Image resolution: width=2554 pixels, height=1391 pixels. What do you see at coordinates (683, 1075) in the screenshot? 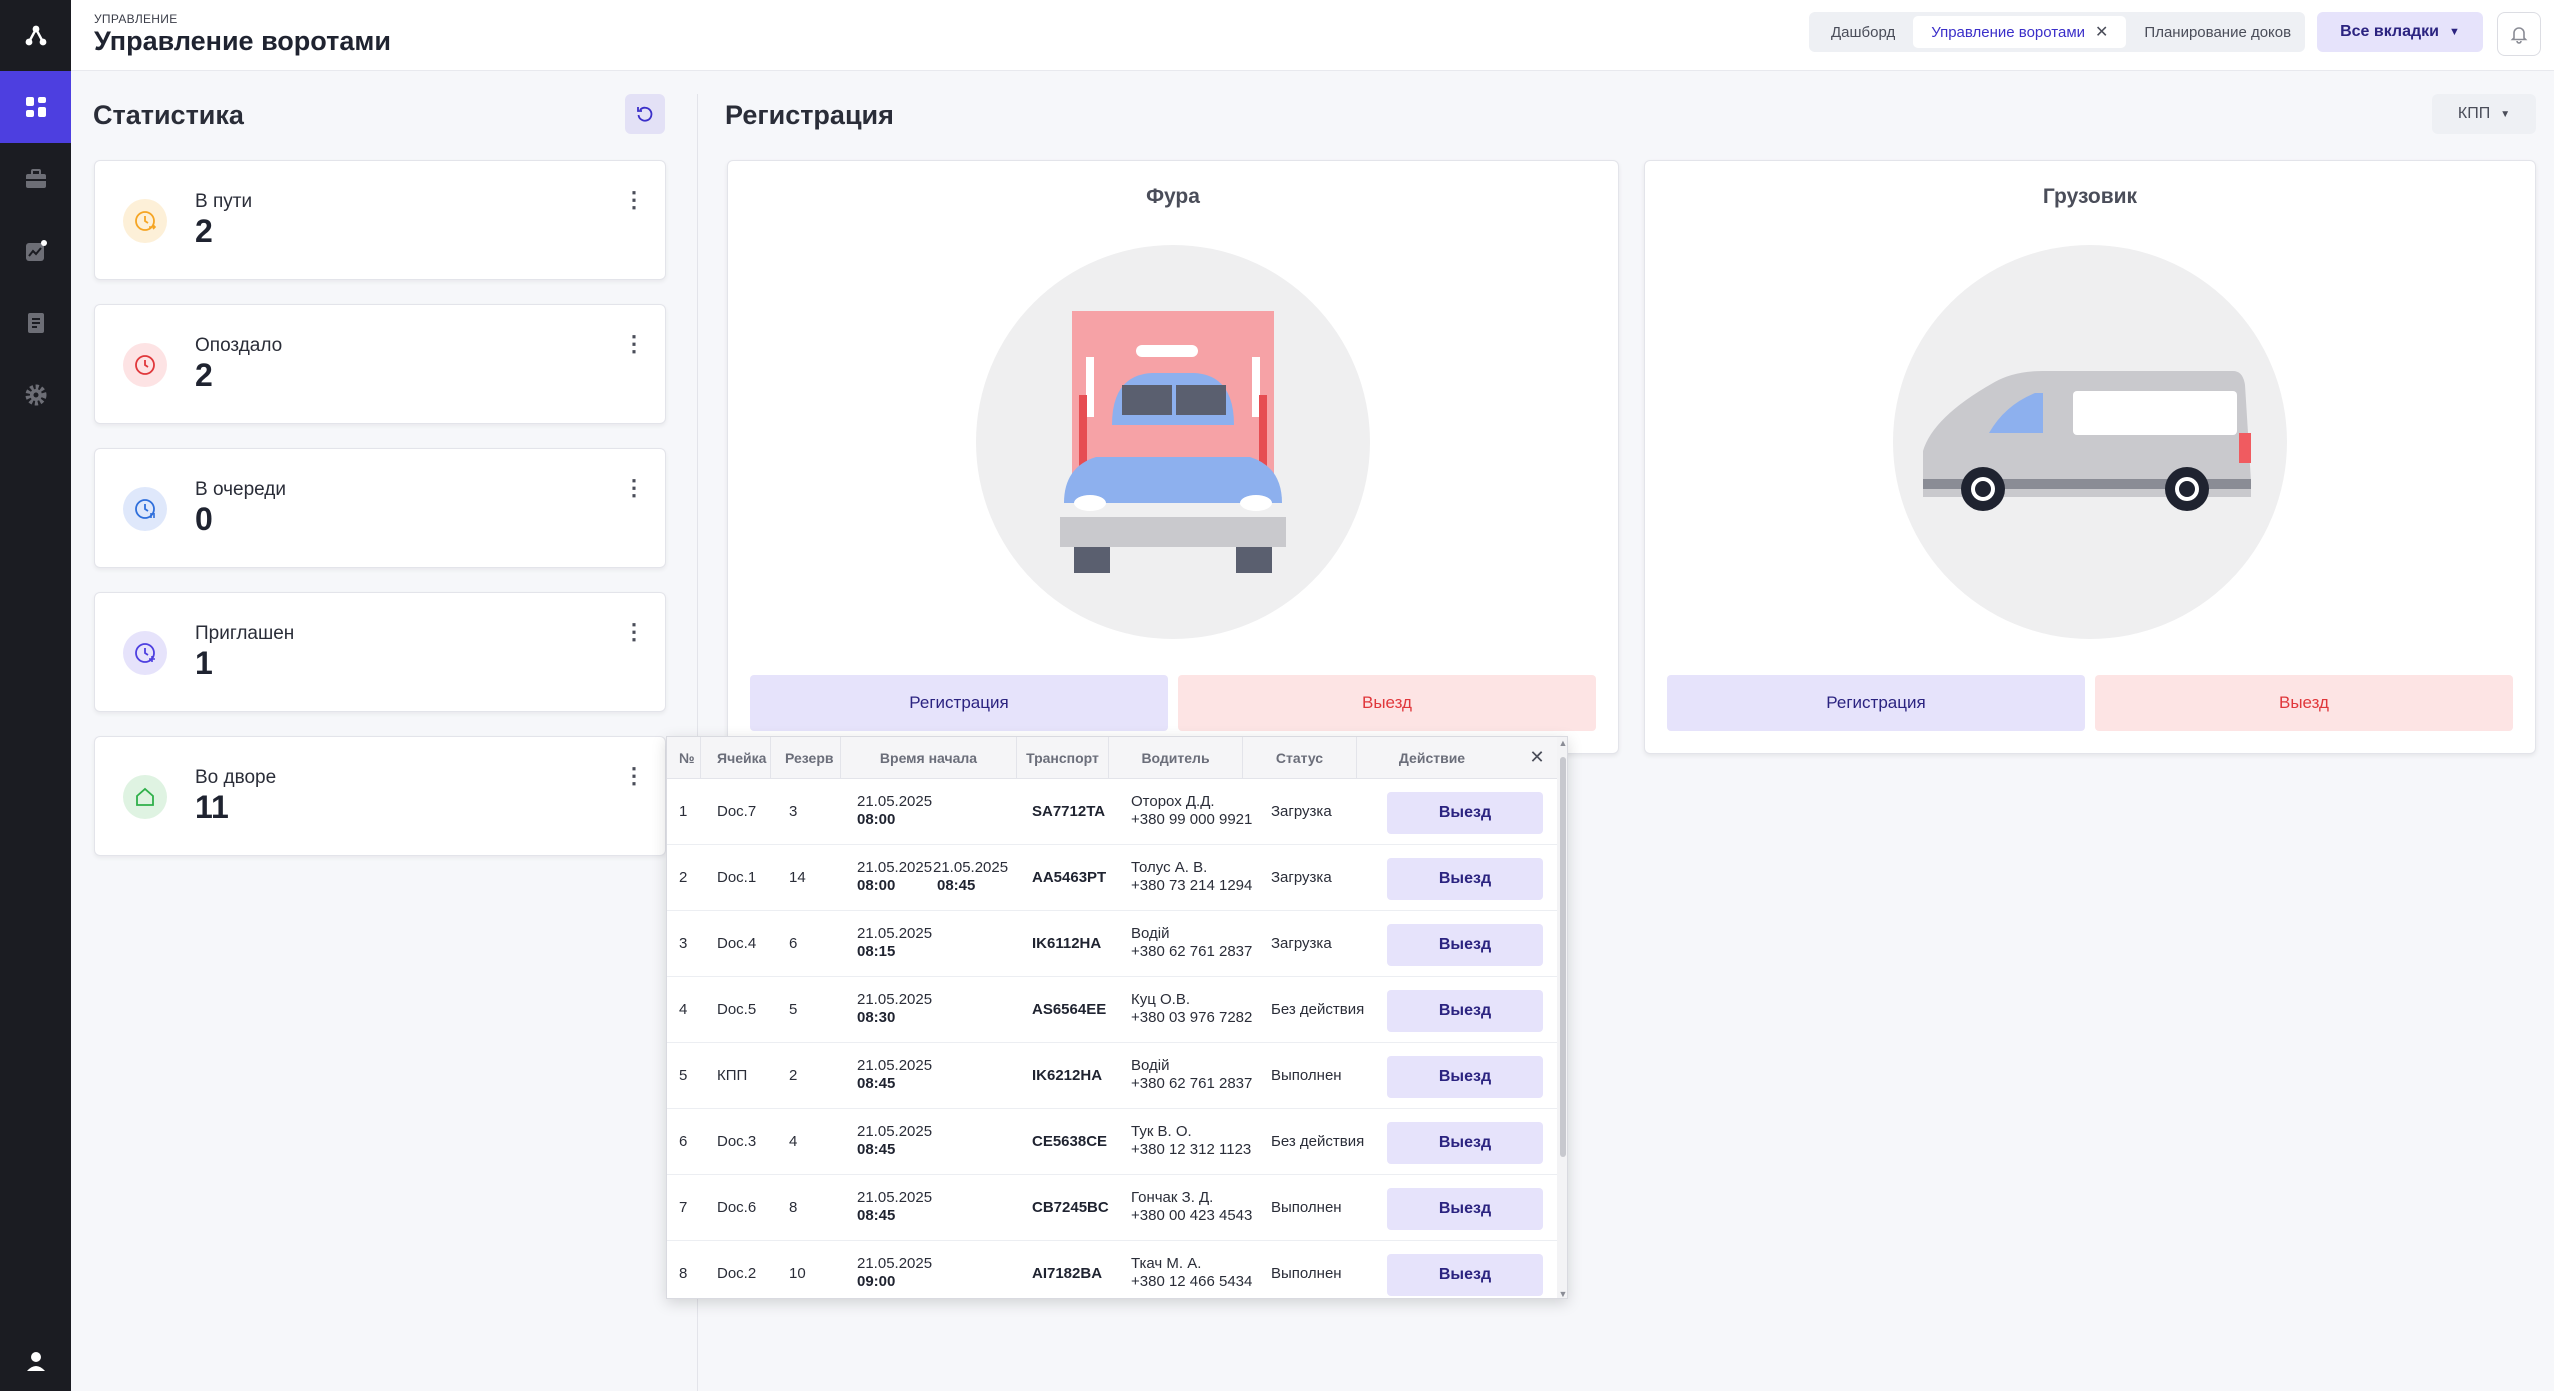
I see `row-number: 5` at bounding box center [683, 1075].